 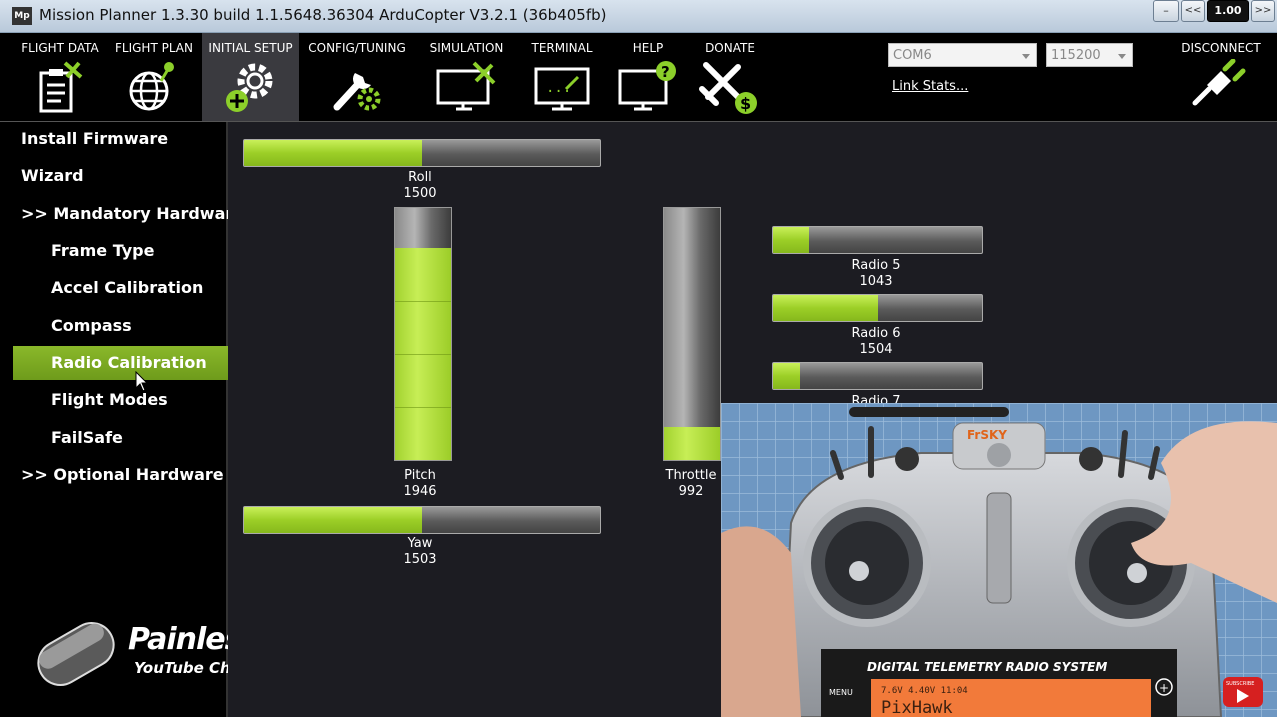 What do you see at coordinates (1228, 11) in the screenshot?
I see `zoom-level: 1.00` at bounding box center [1228, 11].